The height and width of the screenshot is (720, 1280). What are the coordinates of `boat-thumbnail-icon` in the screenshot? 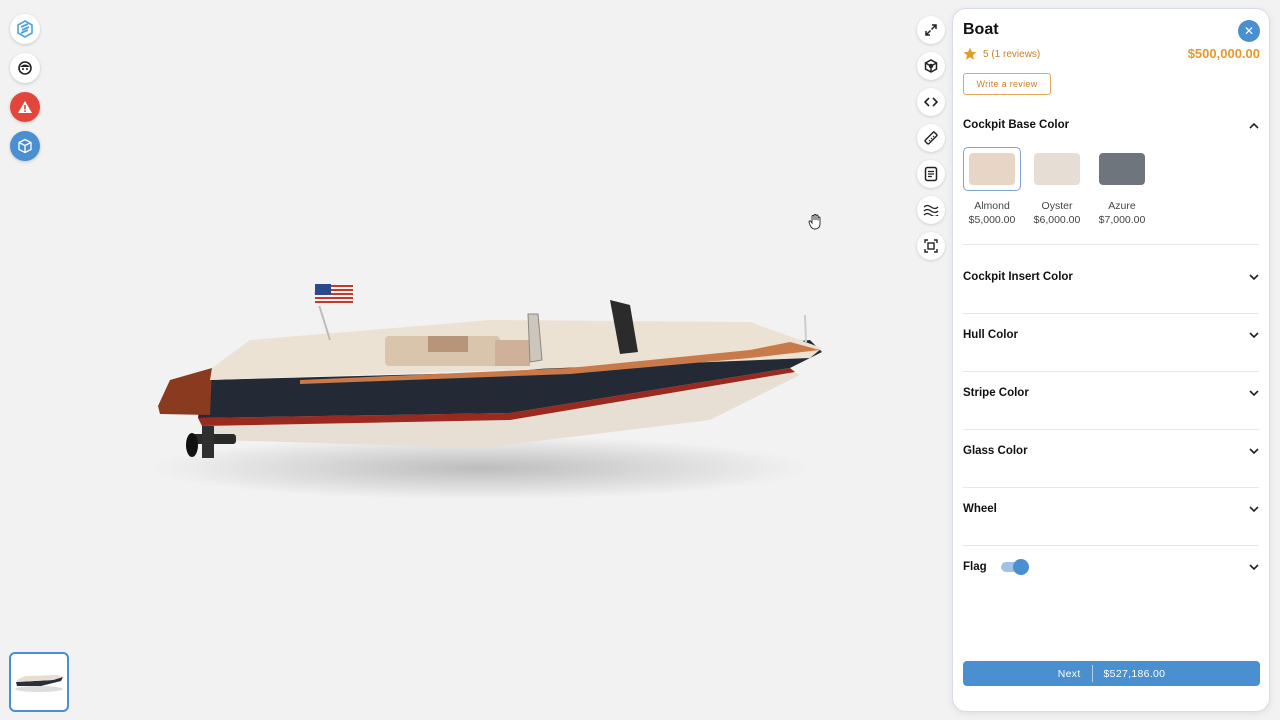 It's located at (39, 683).